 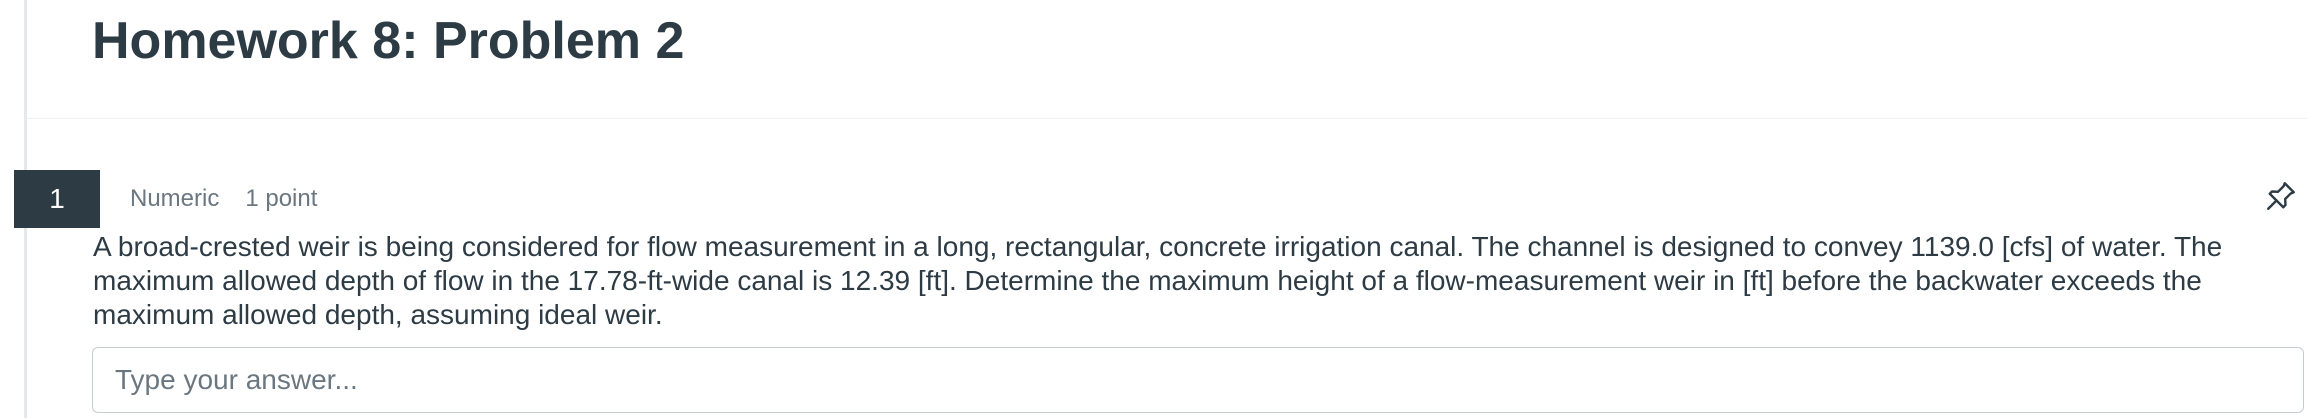 What do you see at coordinates (388, 41) in the screenshot?
I see `page-title: Homework 8: Problem 2` at bounding box center [388, 41].